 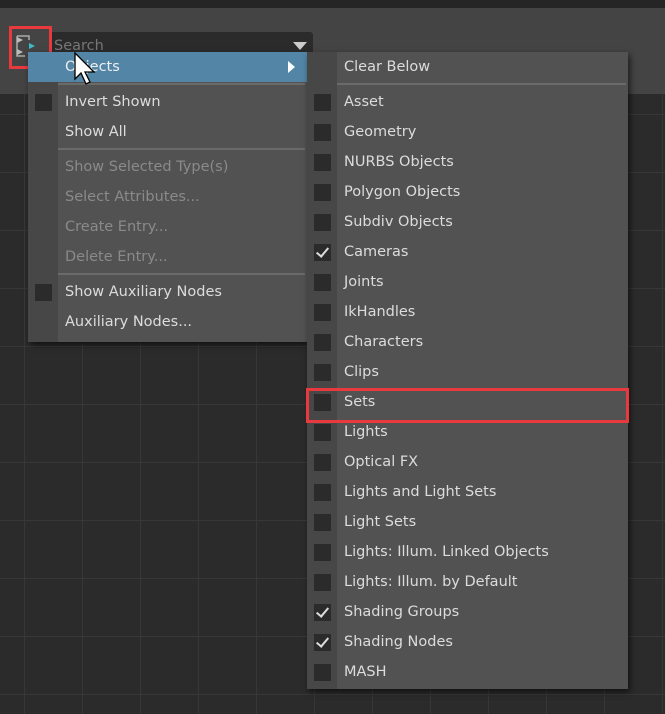 What do you see at coordinates (467, 522) in the screenshot?
I see `menu-item-light-sets: Light Sets` at bounding box center [467, 522].